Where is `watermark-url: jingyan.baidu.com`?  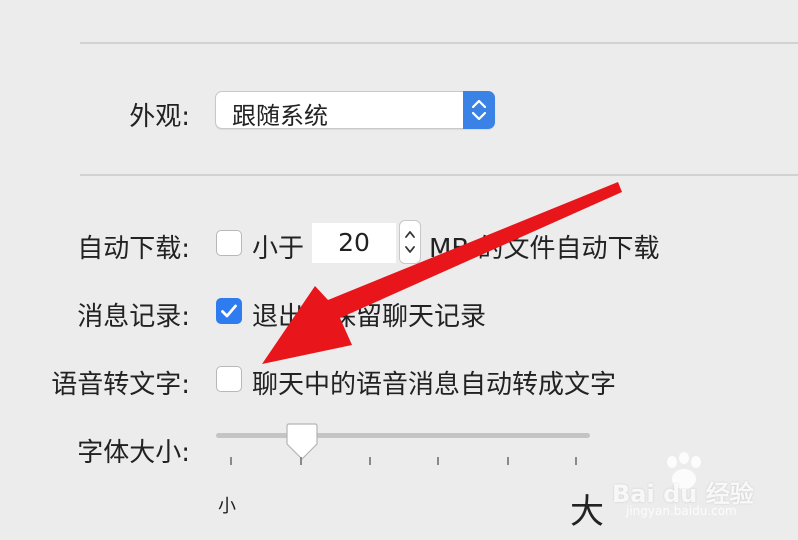 watermark-url: jingyan.baidu.com is located at coordinates (681, 511).